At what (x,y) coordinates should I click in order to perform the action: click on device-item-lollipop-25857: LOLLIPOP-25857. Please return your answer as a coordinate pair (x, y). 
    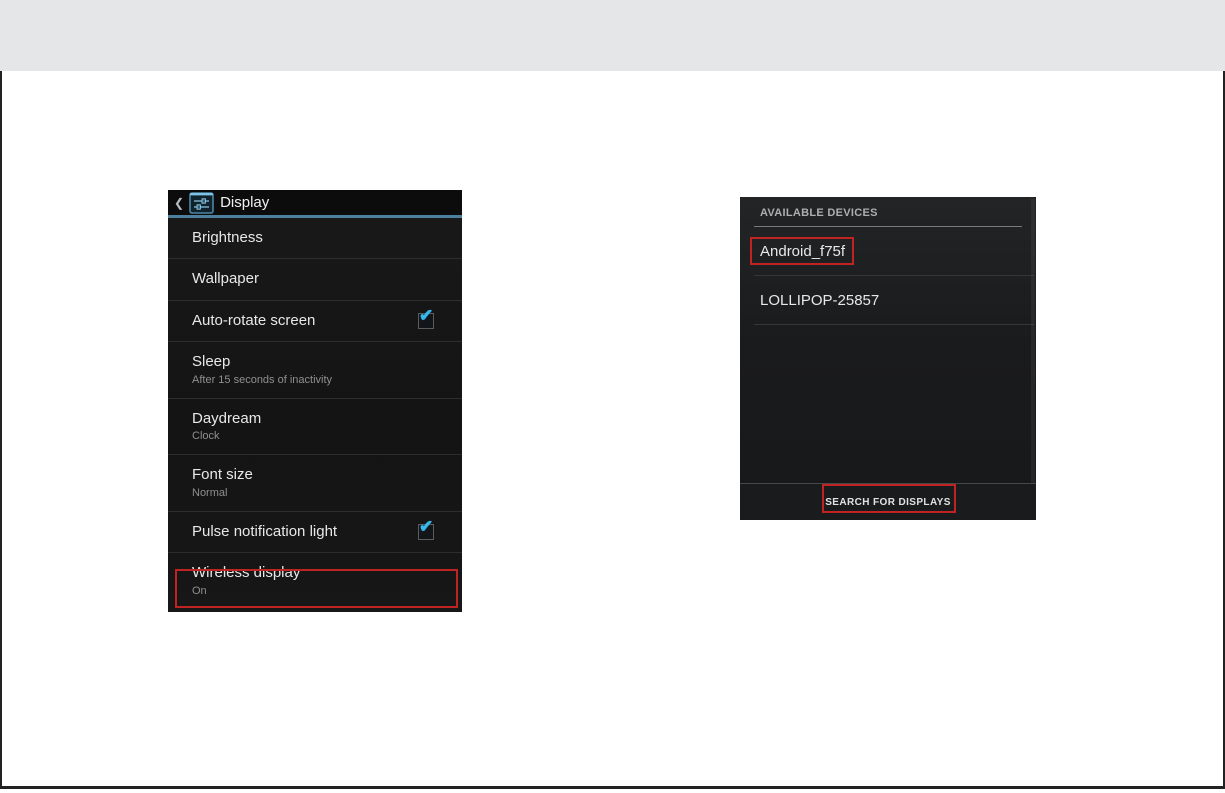
    Looking at the image, I should click on (888, 300).